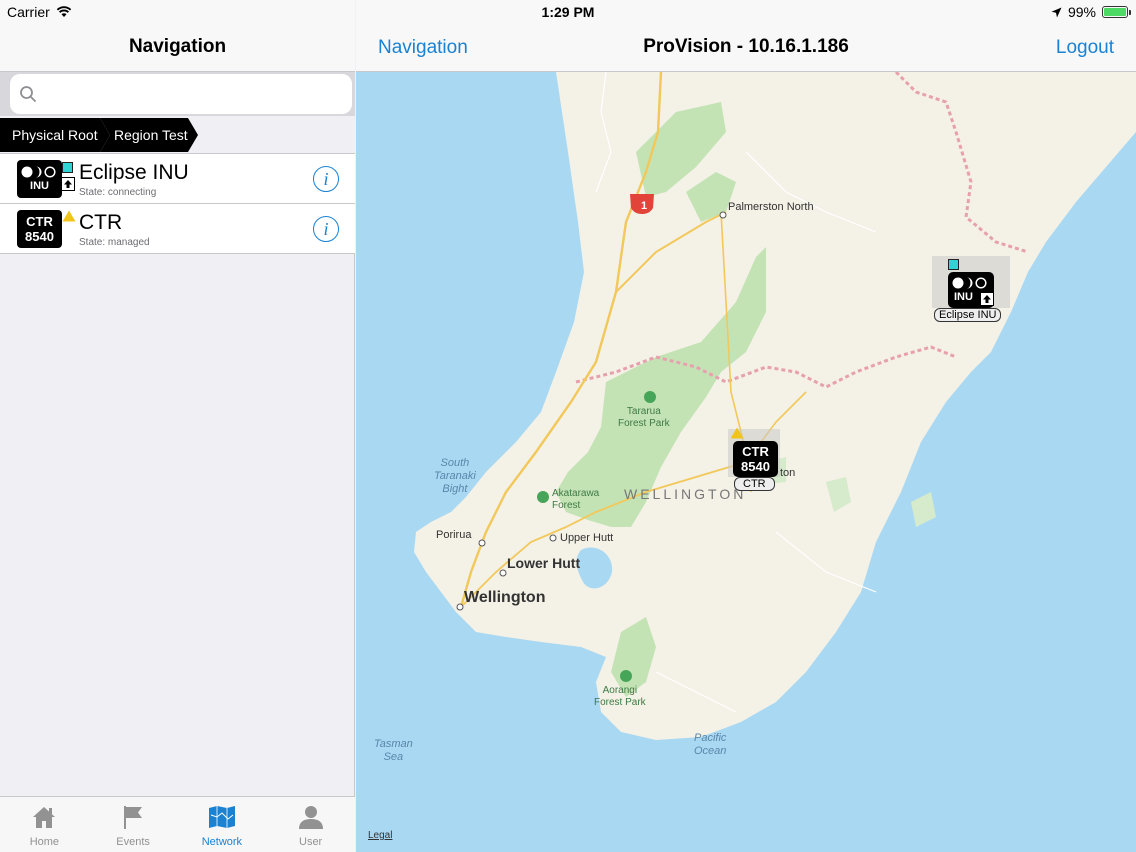 The image size is (1136, 852). I want to click on clock: 1:29 PM, so click(568, 12).